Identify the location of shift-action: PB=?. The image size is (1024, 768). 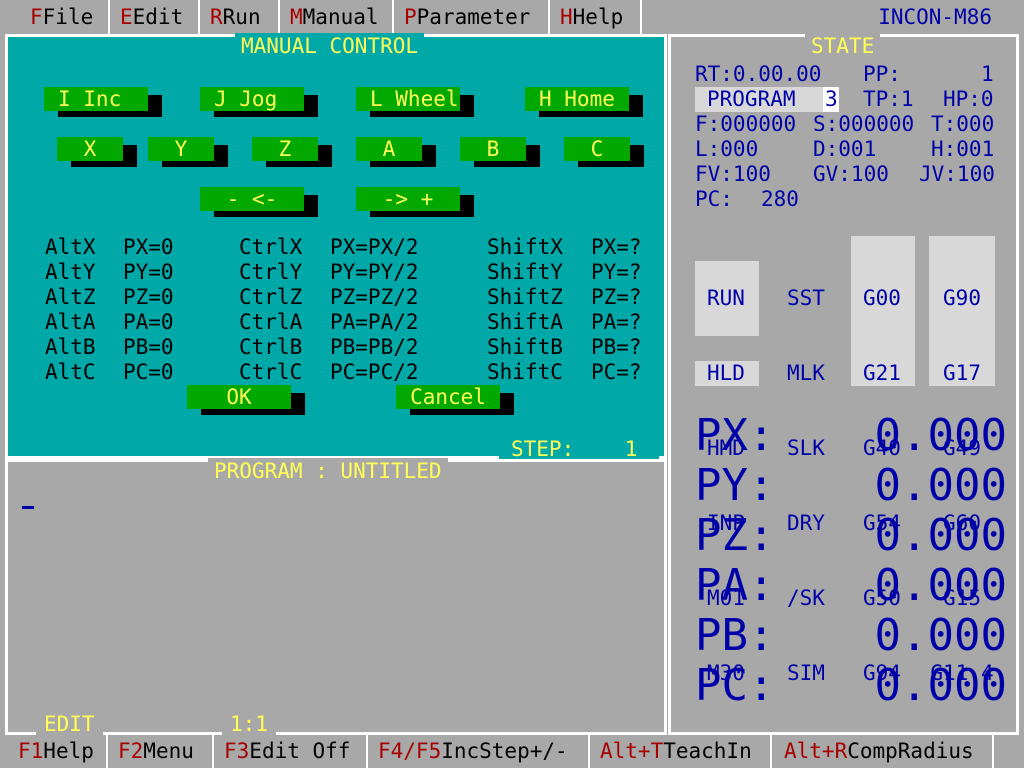
(616, 347).